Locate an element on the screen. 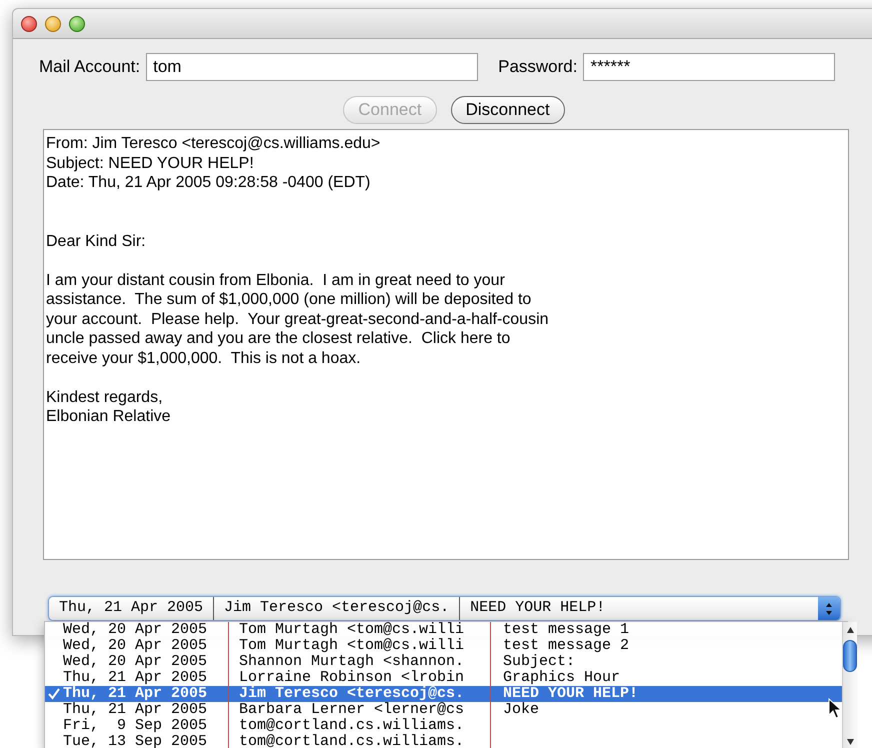 Image resolution: width=872 pixels, height=748 pixels. message-menu-item: Tue, 13 Sep 2005 tom@cortland.cs.williams. is located at coordinates (443, 741).